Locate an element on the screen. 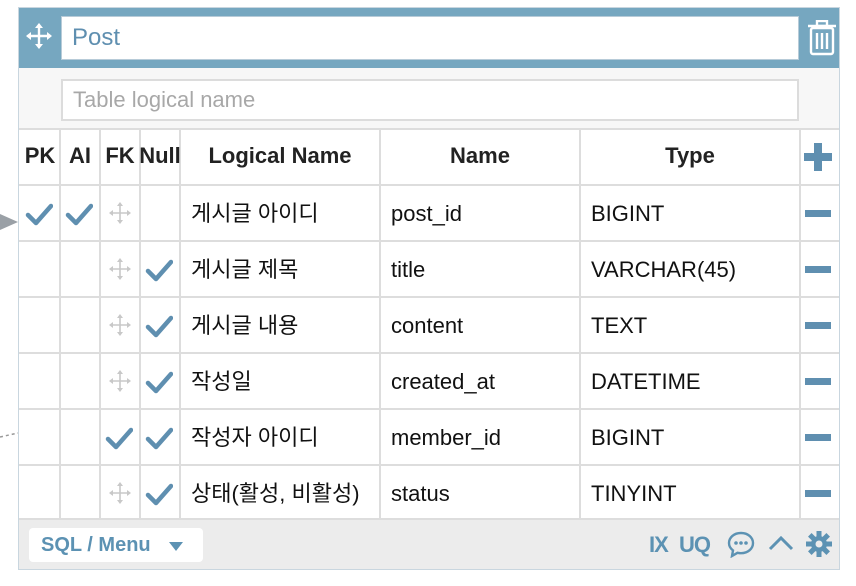 Image resolution: width=856 pixels, height=586 pixels. unique-button: UQ is located at coordinates (695, 545).